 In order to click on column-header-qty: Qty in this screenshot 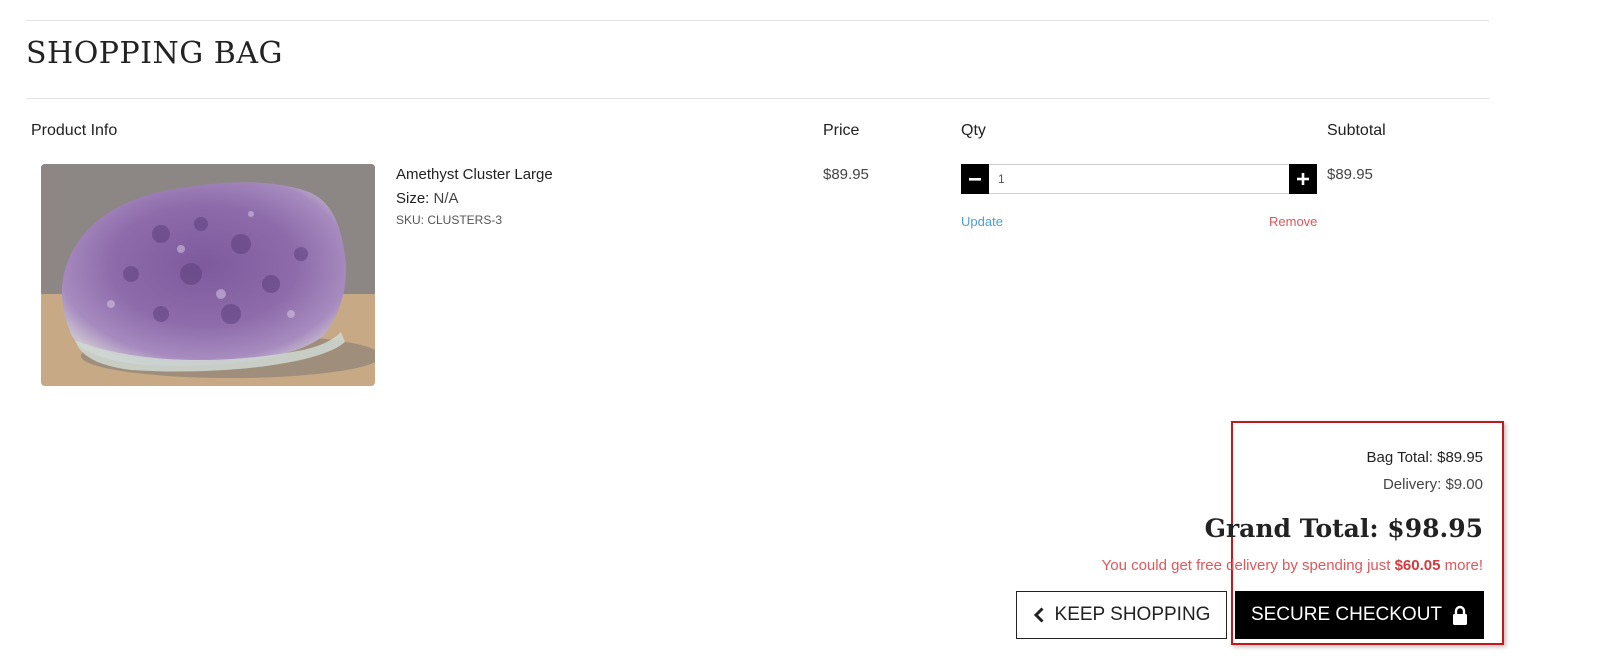, I will do `click(973, 130)`.